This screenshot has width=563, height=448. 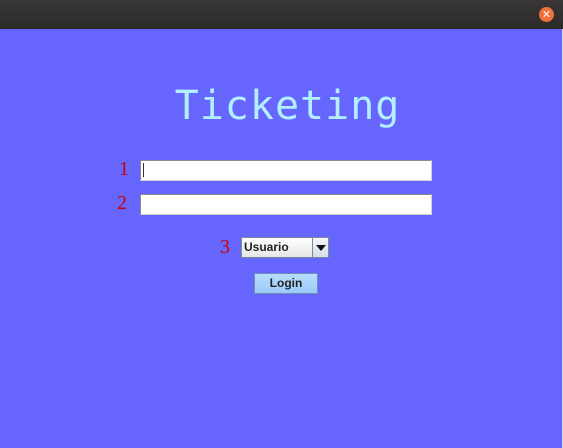 What do you see at coordinates (143, 170) in the screenshot?
I see `text-caret` at bounding box center [143, 170].